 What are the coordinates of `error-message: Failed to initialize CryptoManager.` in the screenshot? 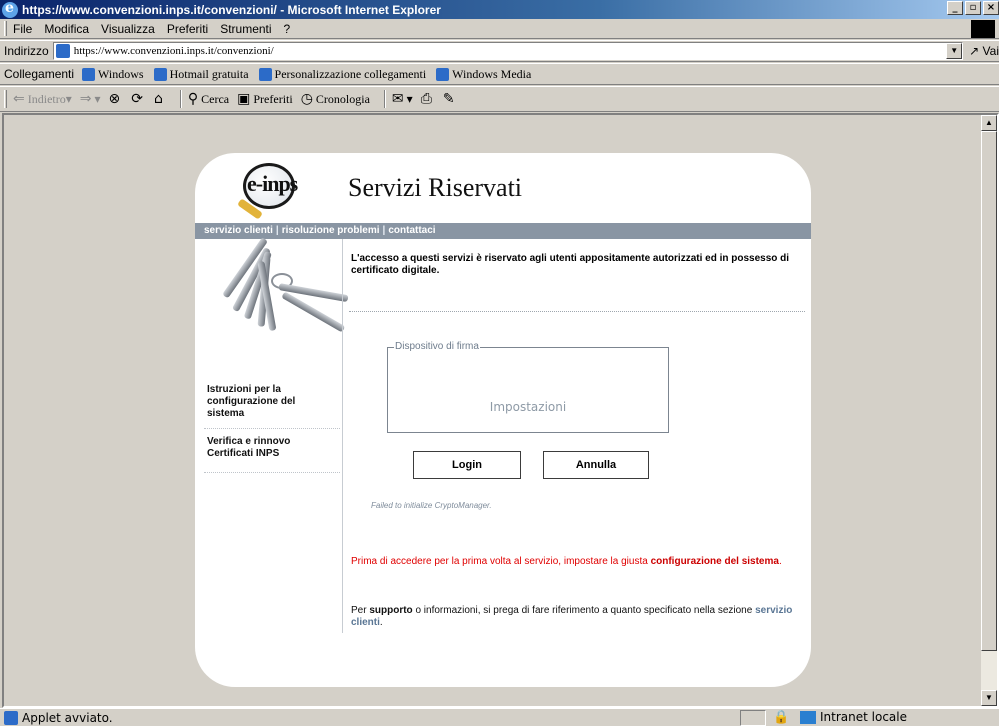 It's located at (431, 505).